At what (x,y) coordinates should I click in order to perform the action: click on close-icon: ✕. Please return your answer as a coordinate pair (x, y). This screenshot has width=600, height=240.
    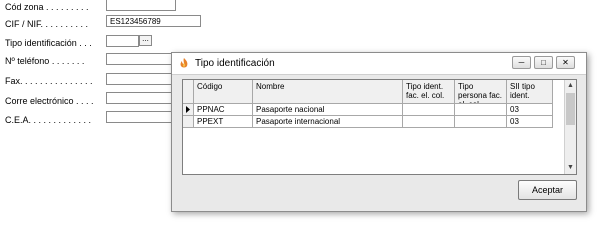
    Looking at the image, I should click on (565, 62).